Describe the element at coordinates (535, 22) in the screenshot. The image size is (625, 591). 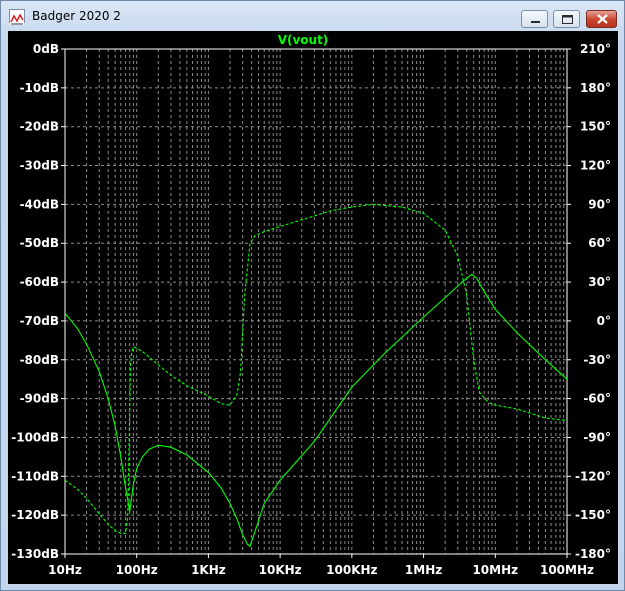
I see `minimize-icon` at that location.